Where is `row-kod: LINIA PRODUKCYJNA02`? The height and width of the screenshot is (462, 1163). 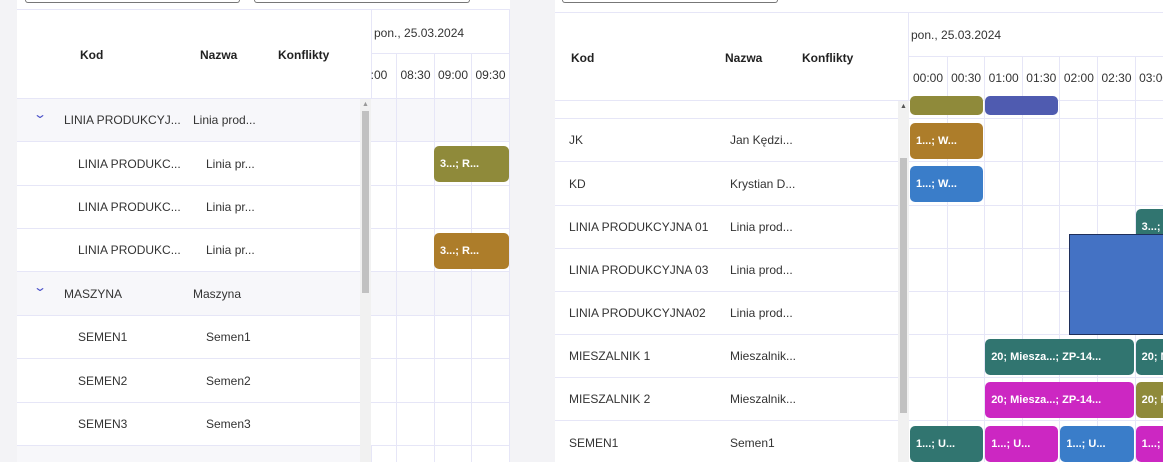 row-kod: LINIA PRODUKCYJNA02 is located at coordinates (637, 313).